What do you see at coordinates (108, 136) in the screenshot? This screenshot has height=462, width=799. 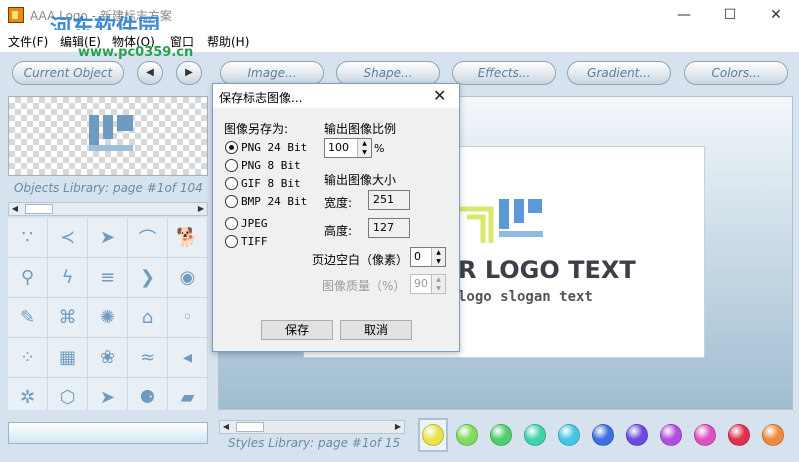 I see `object-preview` at bounding box center [108, 136].